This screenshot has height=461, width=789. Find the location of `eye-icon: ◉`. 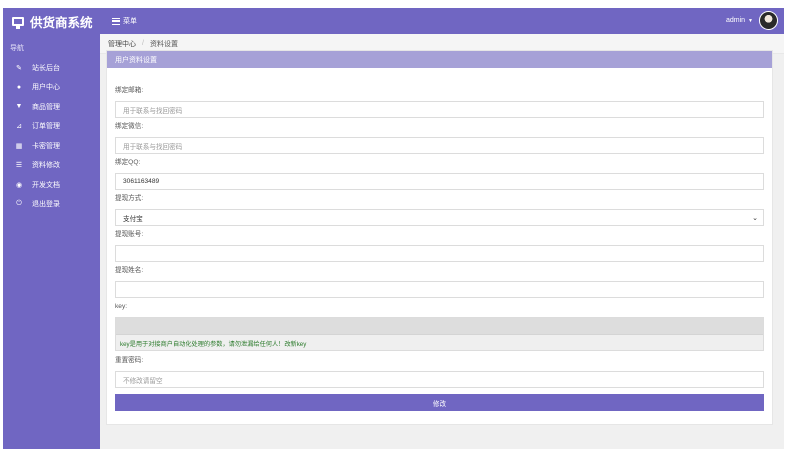

eye-icon: ◉ is located at coordinates (19, 185).